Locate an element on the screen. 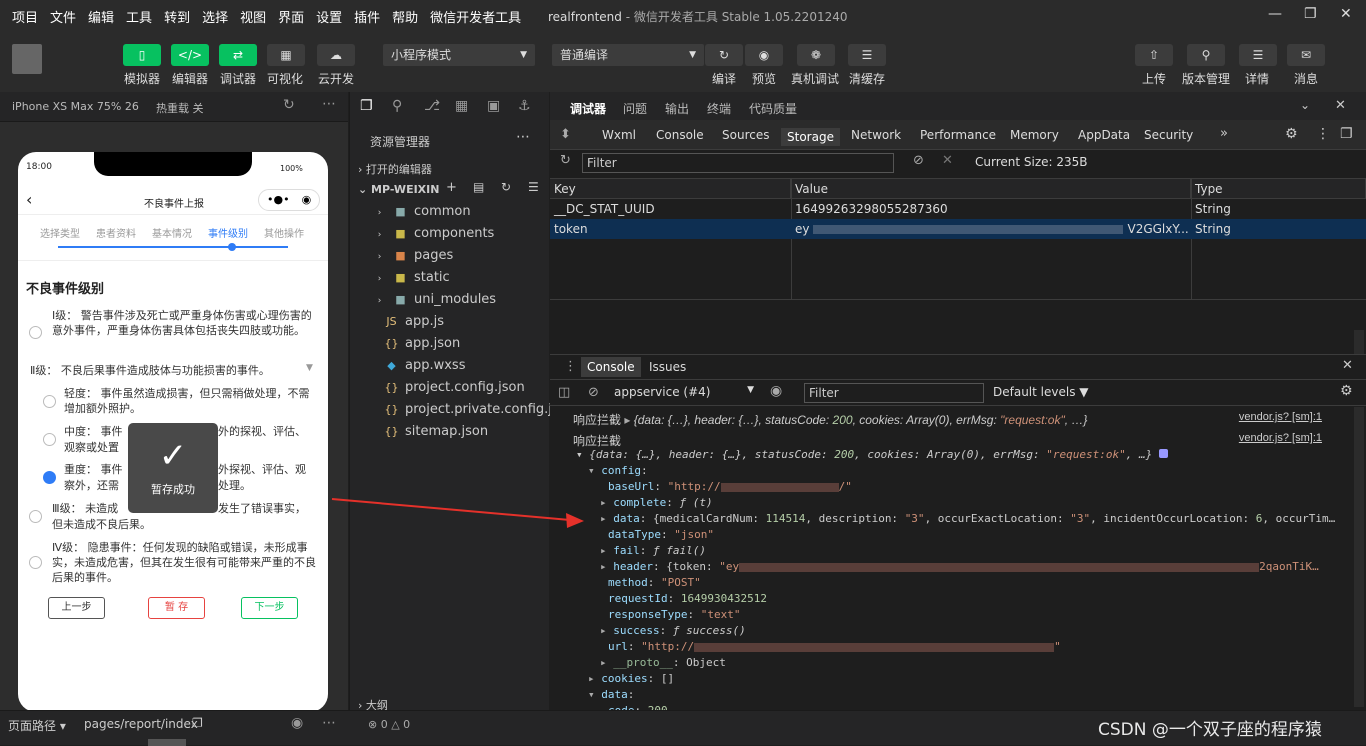 This screenshot has width=1366, height=746. arrow-annotation is located at coordinates (457, 513).